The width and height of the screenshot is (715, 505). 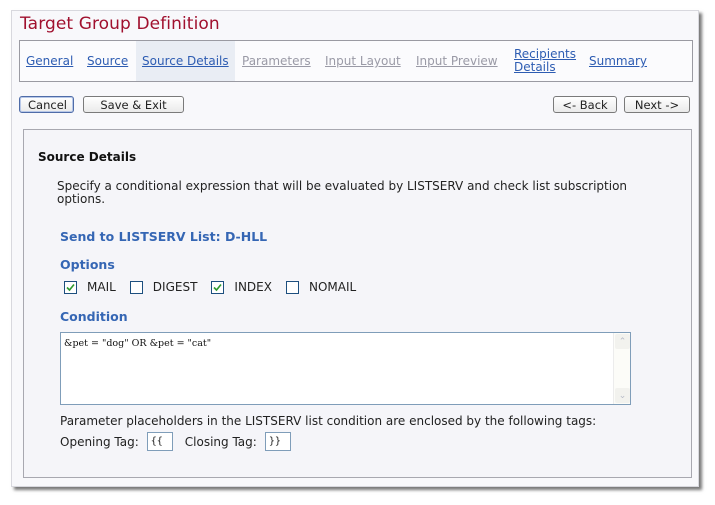 I want to click on tag-settings: Opening Tag: {{ Closing Tag: }}, so click(x=181, y=441).